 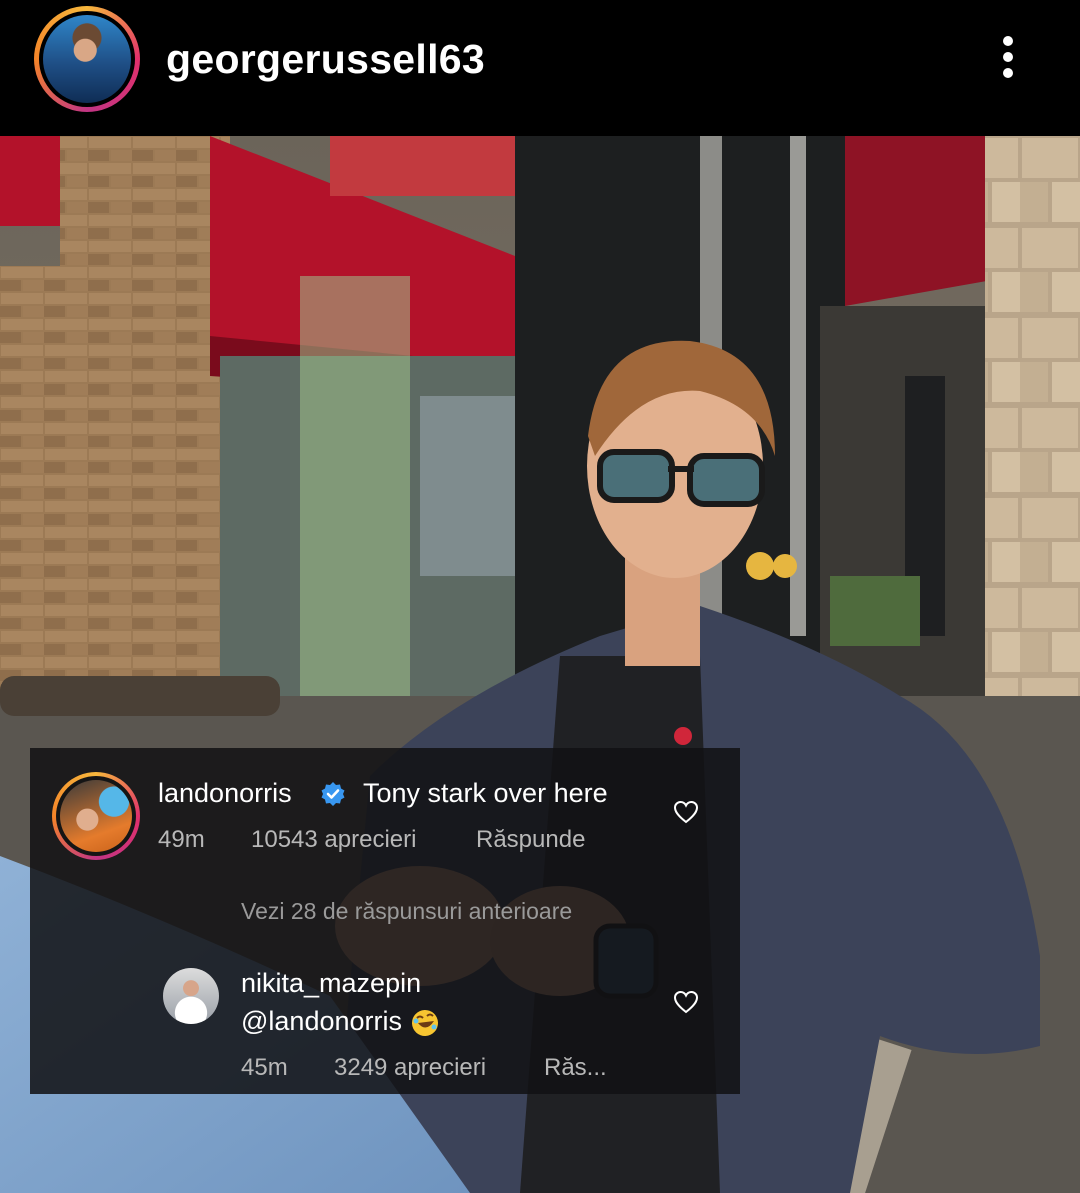 What do you see at coordinates (191, 996) in the screenshot?
I see `comment-avatar-nikita` at bounding box center [191, 996].